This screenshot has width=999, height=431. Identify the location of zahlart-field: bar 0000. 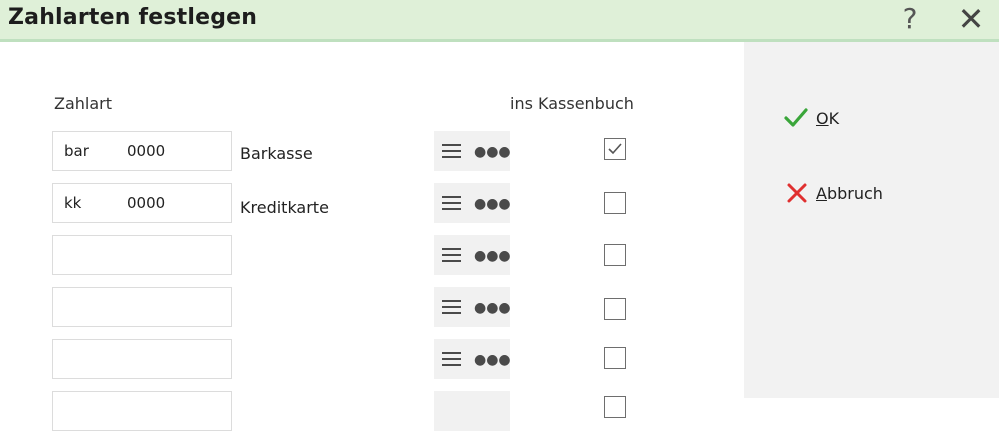
(142, 151).